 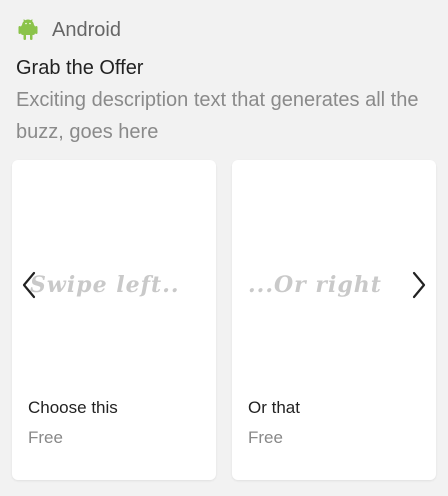 I want to click on card-title: Or that, so click(x=274, y=407).